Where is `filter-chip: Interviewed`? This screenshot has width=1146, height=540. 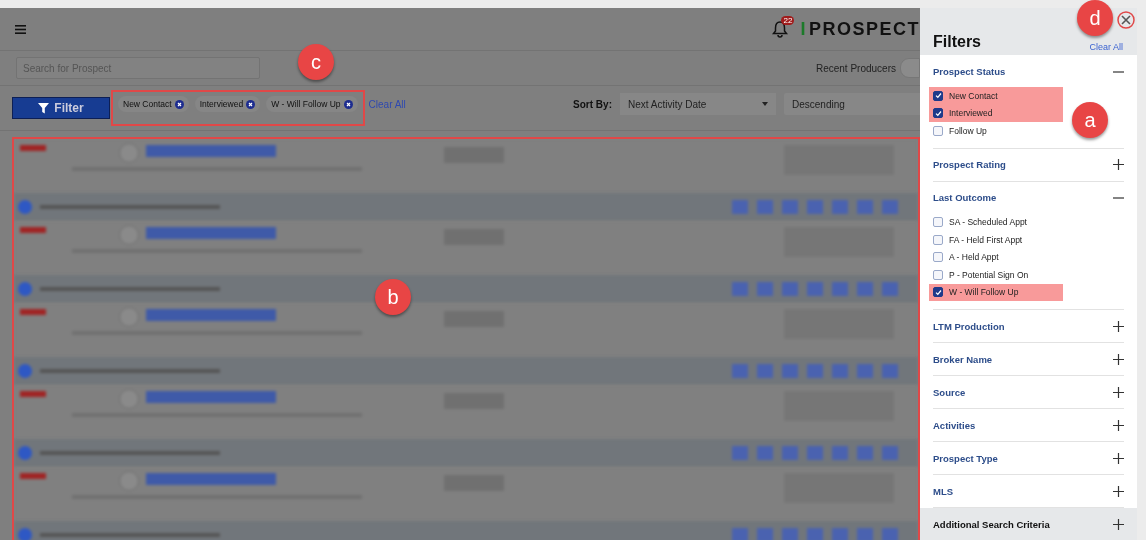
filter-chip: Interviewed is located at coordinates (227, 104).